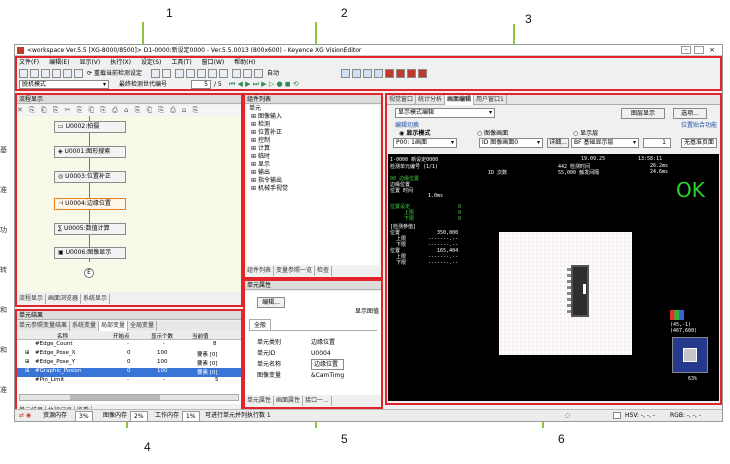 The height and width of the screenshot is (464, 730). What do you see at coordinates (289, 401) in the screenshot?
I see `tab-screen-properties: 画面属性` at bounding box center [289, 401].